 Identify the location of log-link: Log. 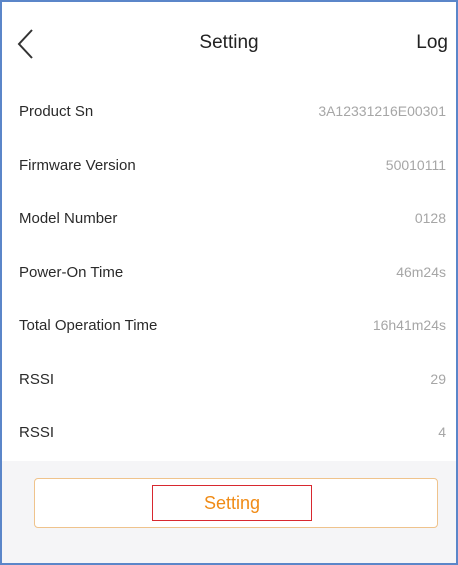
(432, 43).